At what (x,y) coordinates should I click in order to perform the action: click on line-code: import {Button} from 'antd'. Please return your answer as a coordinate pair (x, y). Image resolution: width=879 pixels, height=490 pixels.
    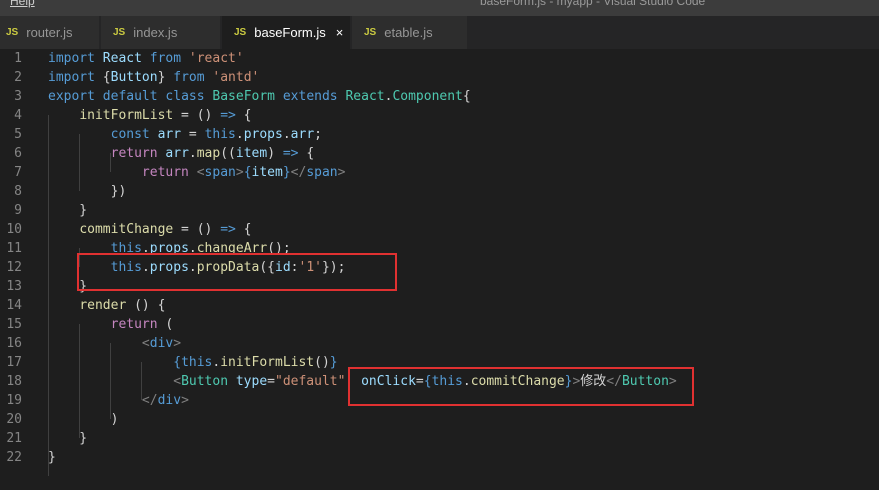
    Looking at the image, I should click on (153, 77).